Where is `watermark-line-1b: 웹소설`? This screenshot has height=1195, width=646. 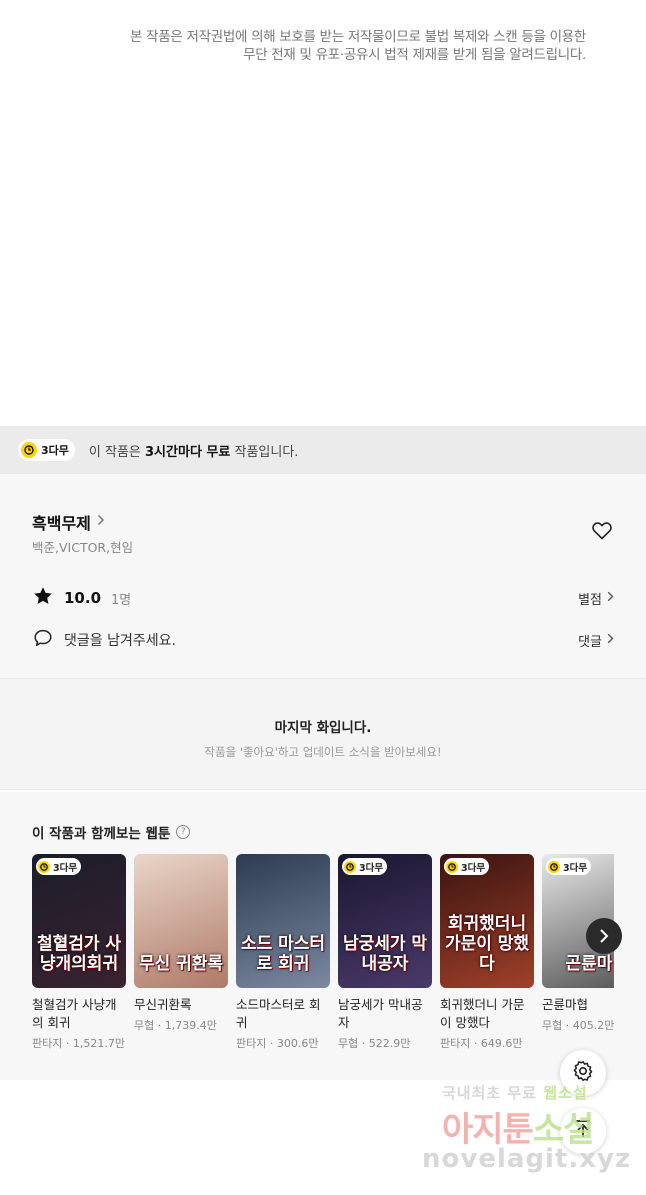
watermark-line-1b: 웹소설 is located at coordinates (565, 1093).